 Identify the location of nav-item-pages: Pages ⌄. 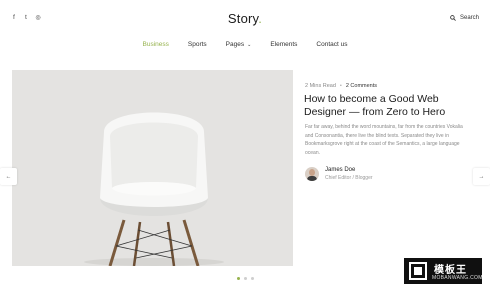
(239, 44).